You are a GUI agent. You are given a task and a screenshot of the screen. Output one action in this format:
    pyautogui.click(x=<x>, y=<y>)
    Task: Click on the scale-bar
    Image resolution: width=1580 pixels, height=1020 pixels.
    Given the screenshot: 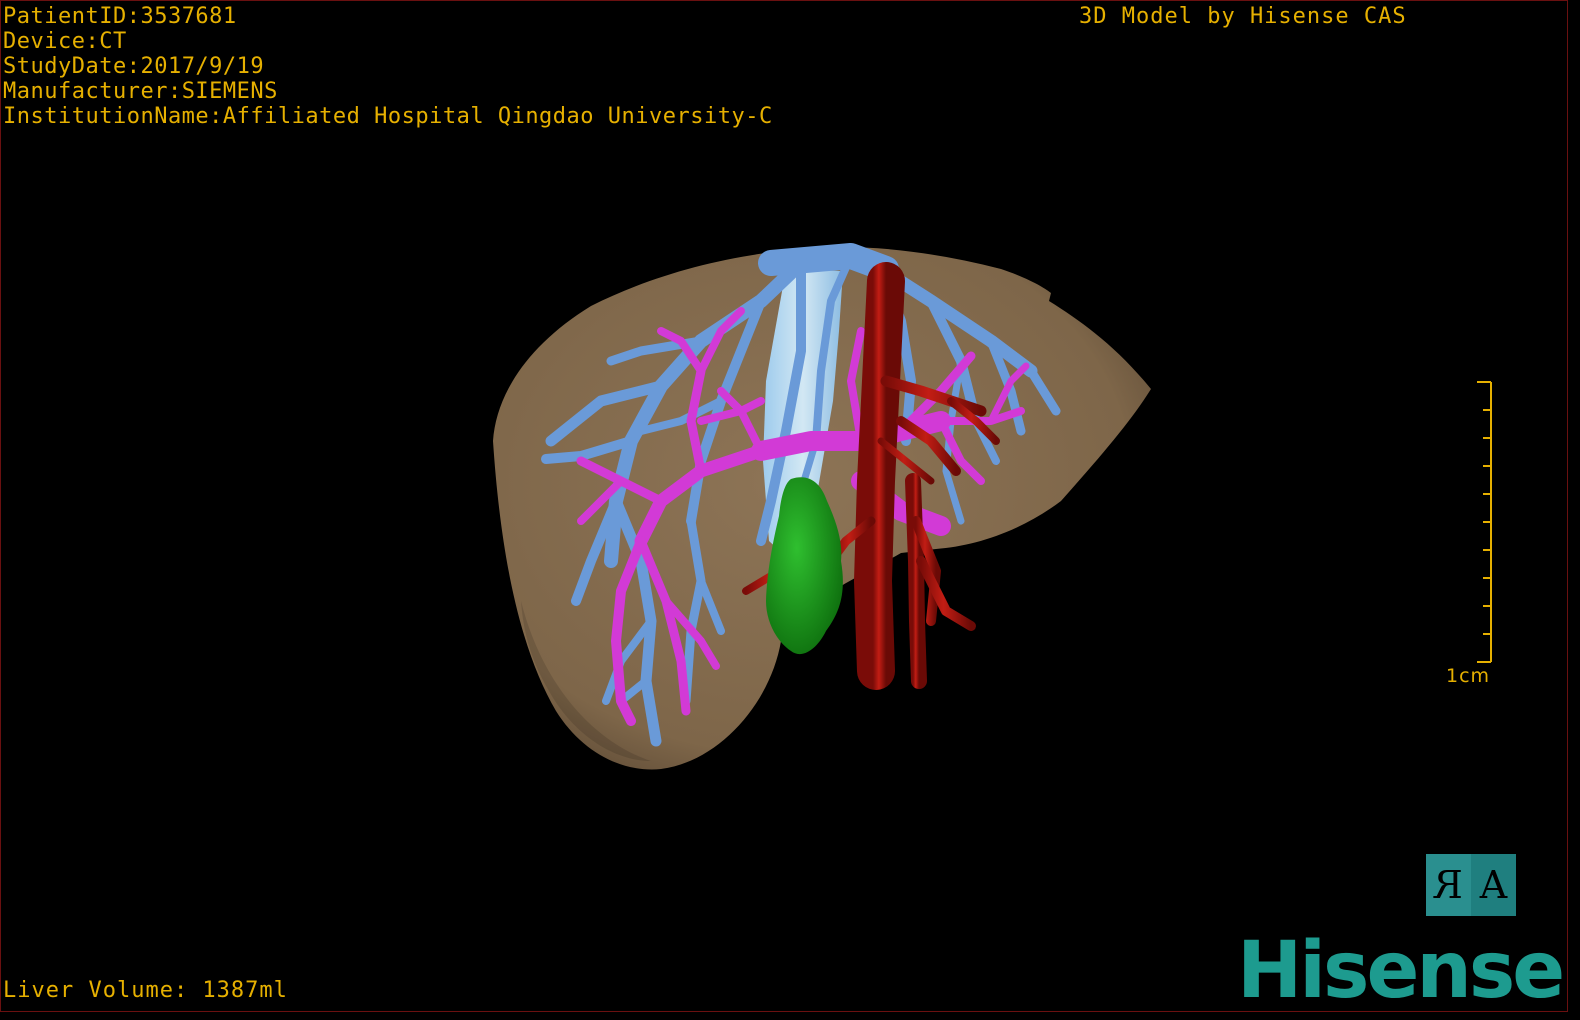 What is the action you would take?
    pyautogui.click(x=1484, y=522)
    